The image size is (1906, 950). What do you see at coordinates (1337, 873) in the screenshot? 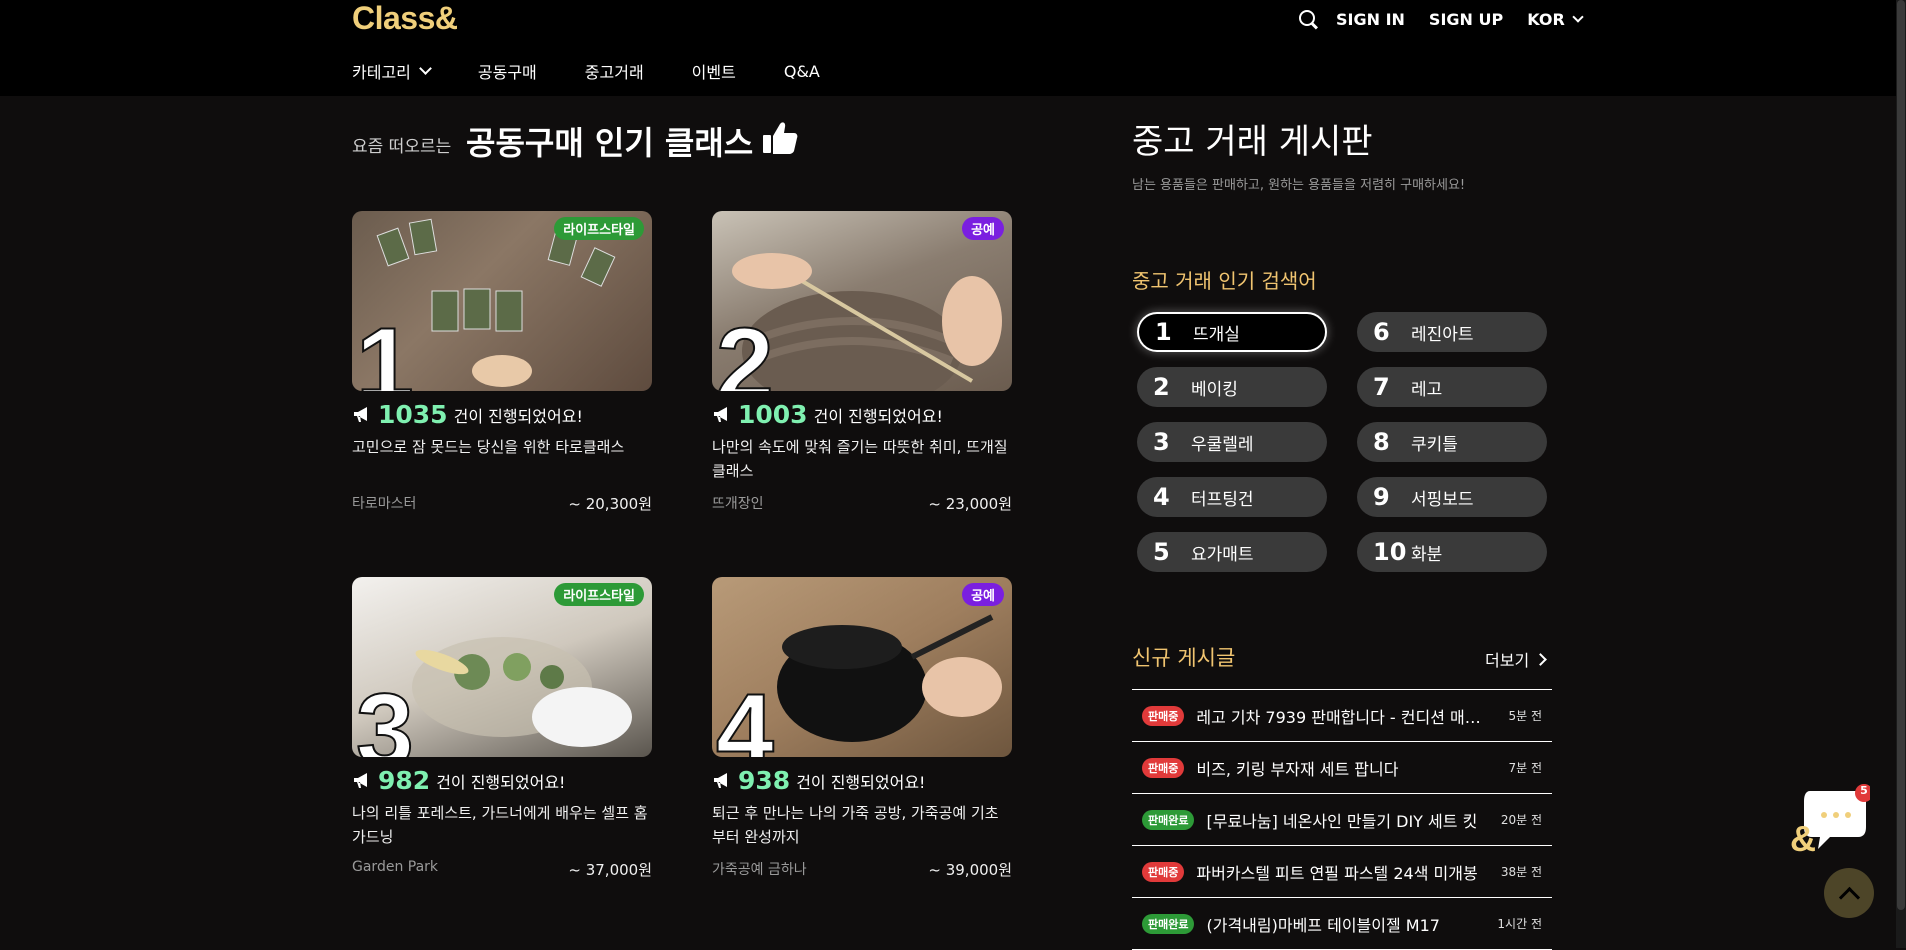
I see `post-title: 파버카스텔 피트 연필 파스텔 24색 미개봉` at bounding box center [1337, 873].